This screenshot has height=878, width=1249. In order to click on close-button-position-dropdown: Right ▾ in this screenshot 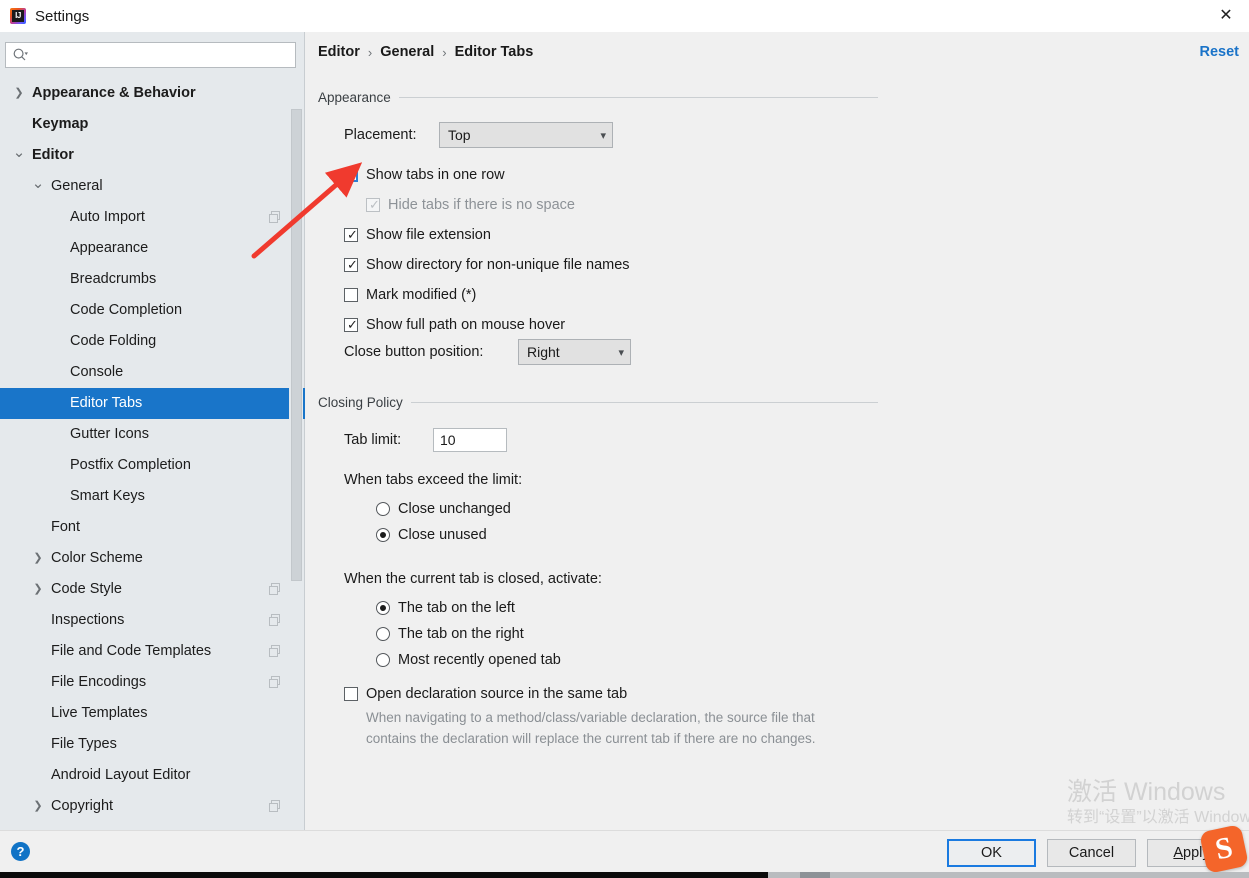, I will do `click(574, 352)`.